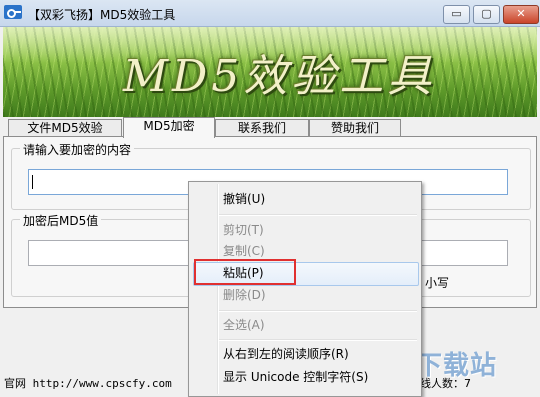 The image size is (540, 397). What do you see at coordinates (102, 15) in the screenshot?
I see `window-title: 【双彩飞扬】MD5效验工具` at bounding box center [102, 15].